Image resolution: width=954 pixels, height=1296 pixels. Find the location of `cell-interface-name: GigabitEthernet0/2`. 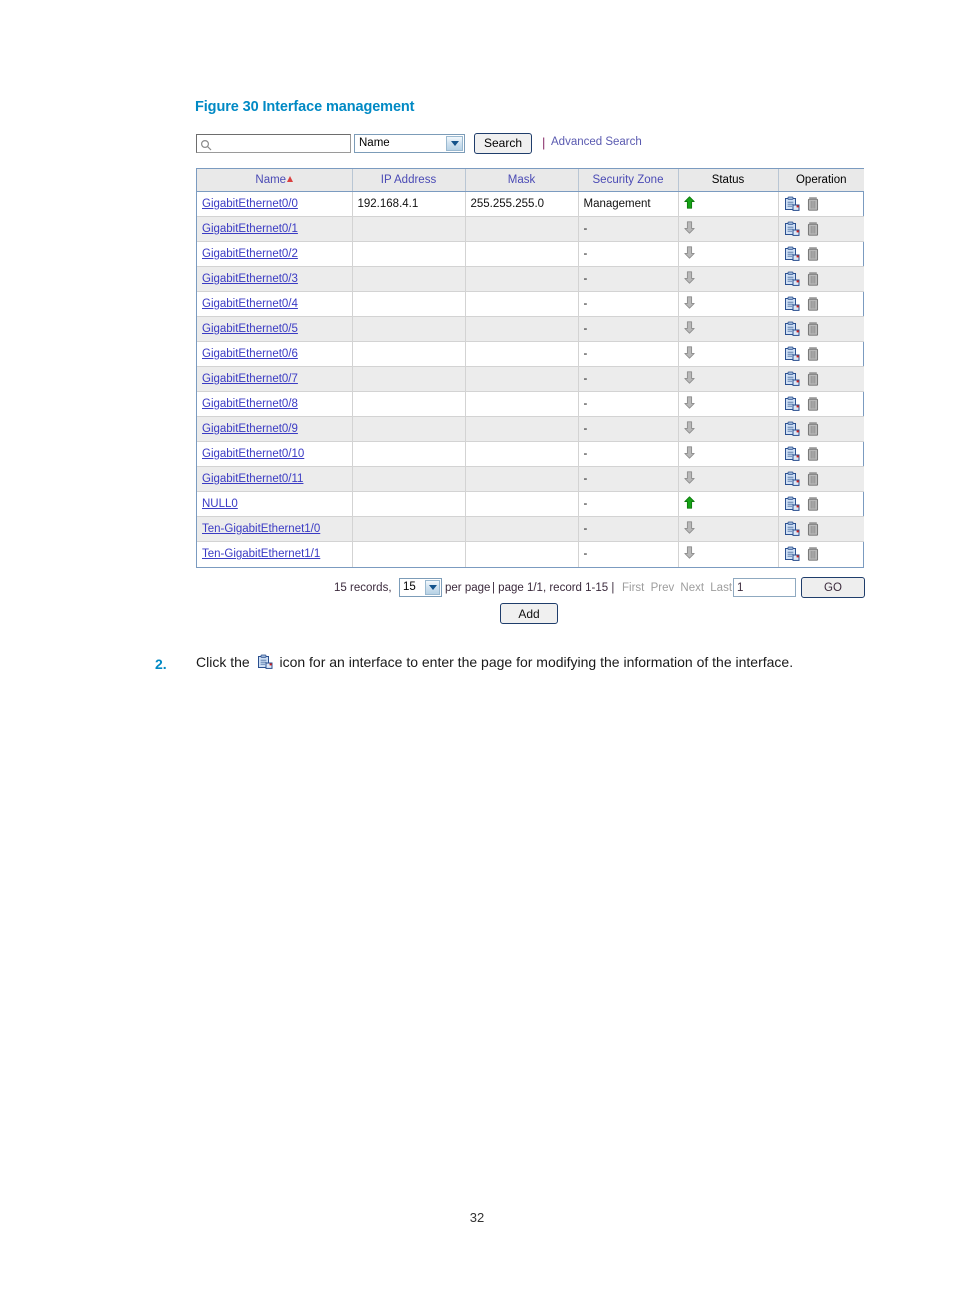

cell-interface-name: GigabitEthernet0/2 is located at coordinates (275, 254).